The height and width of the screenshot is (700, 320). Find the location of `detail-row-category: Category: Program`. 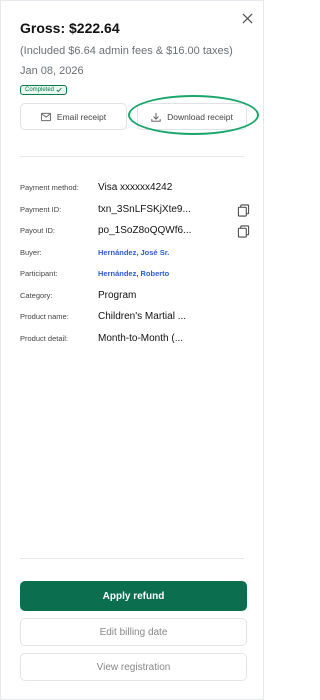

detail-row-category: Category: Program is located at coordinates (135, 296).